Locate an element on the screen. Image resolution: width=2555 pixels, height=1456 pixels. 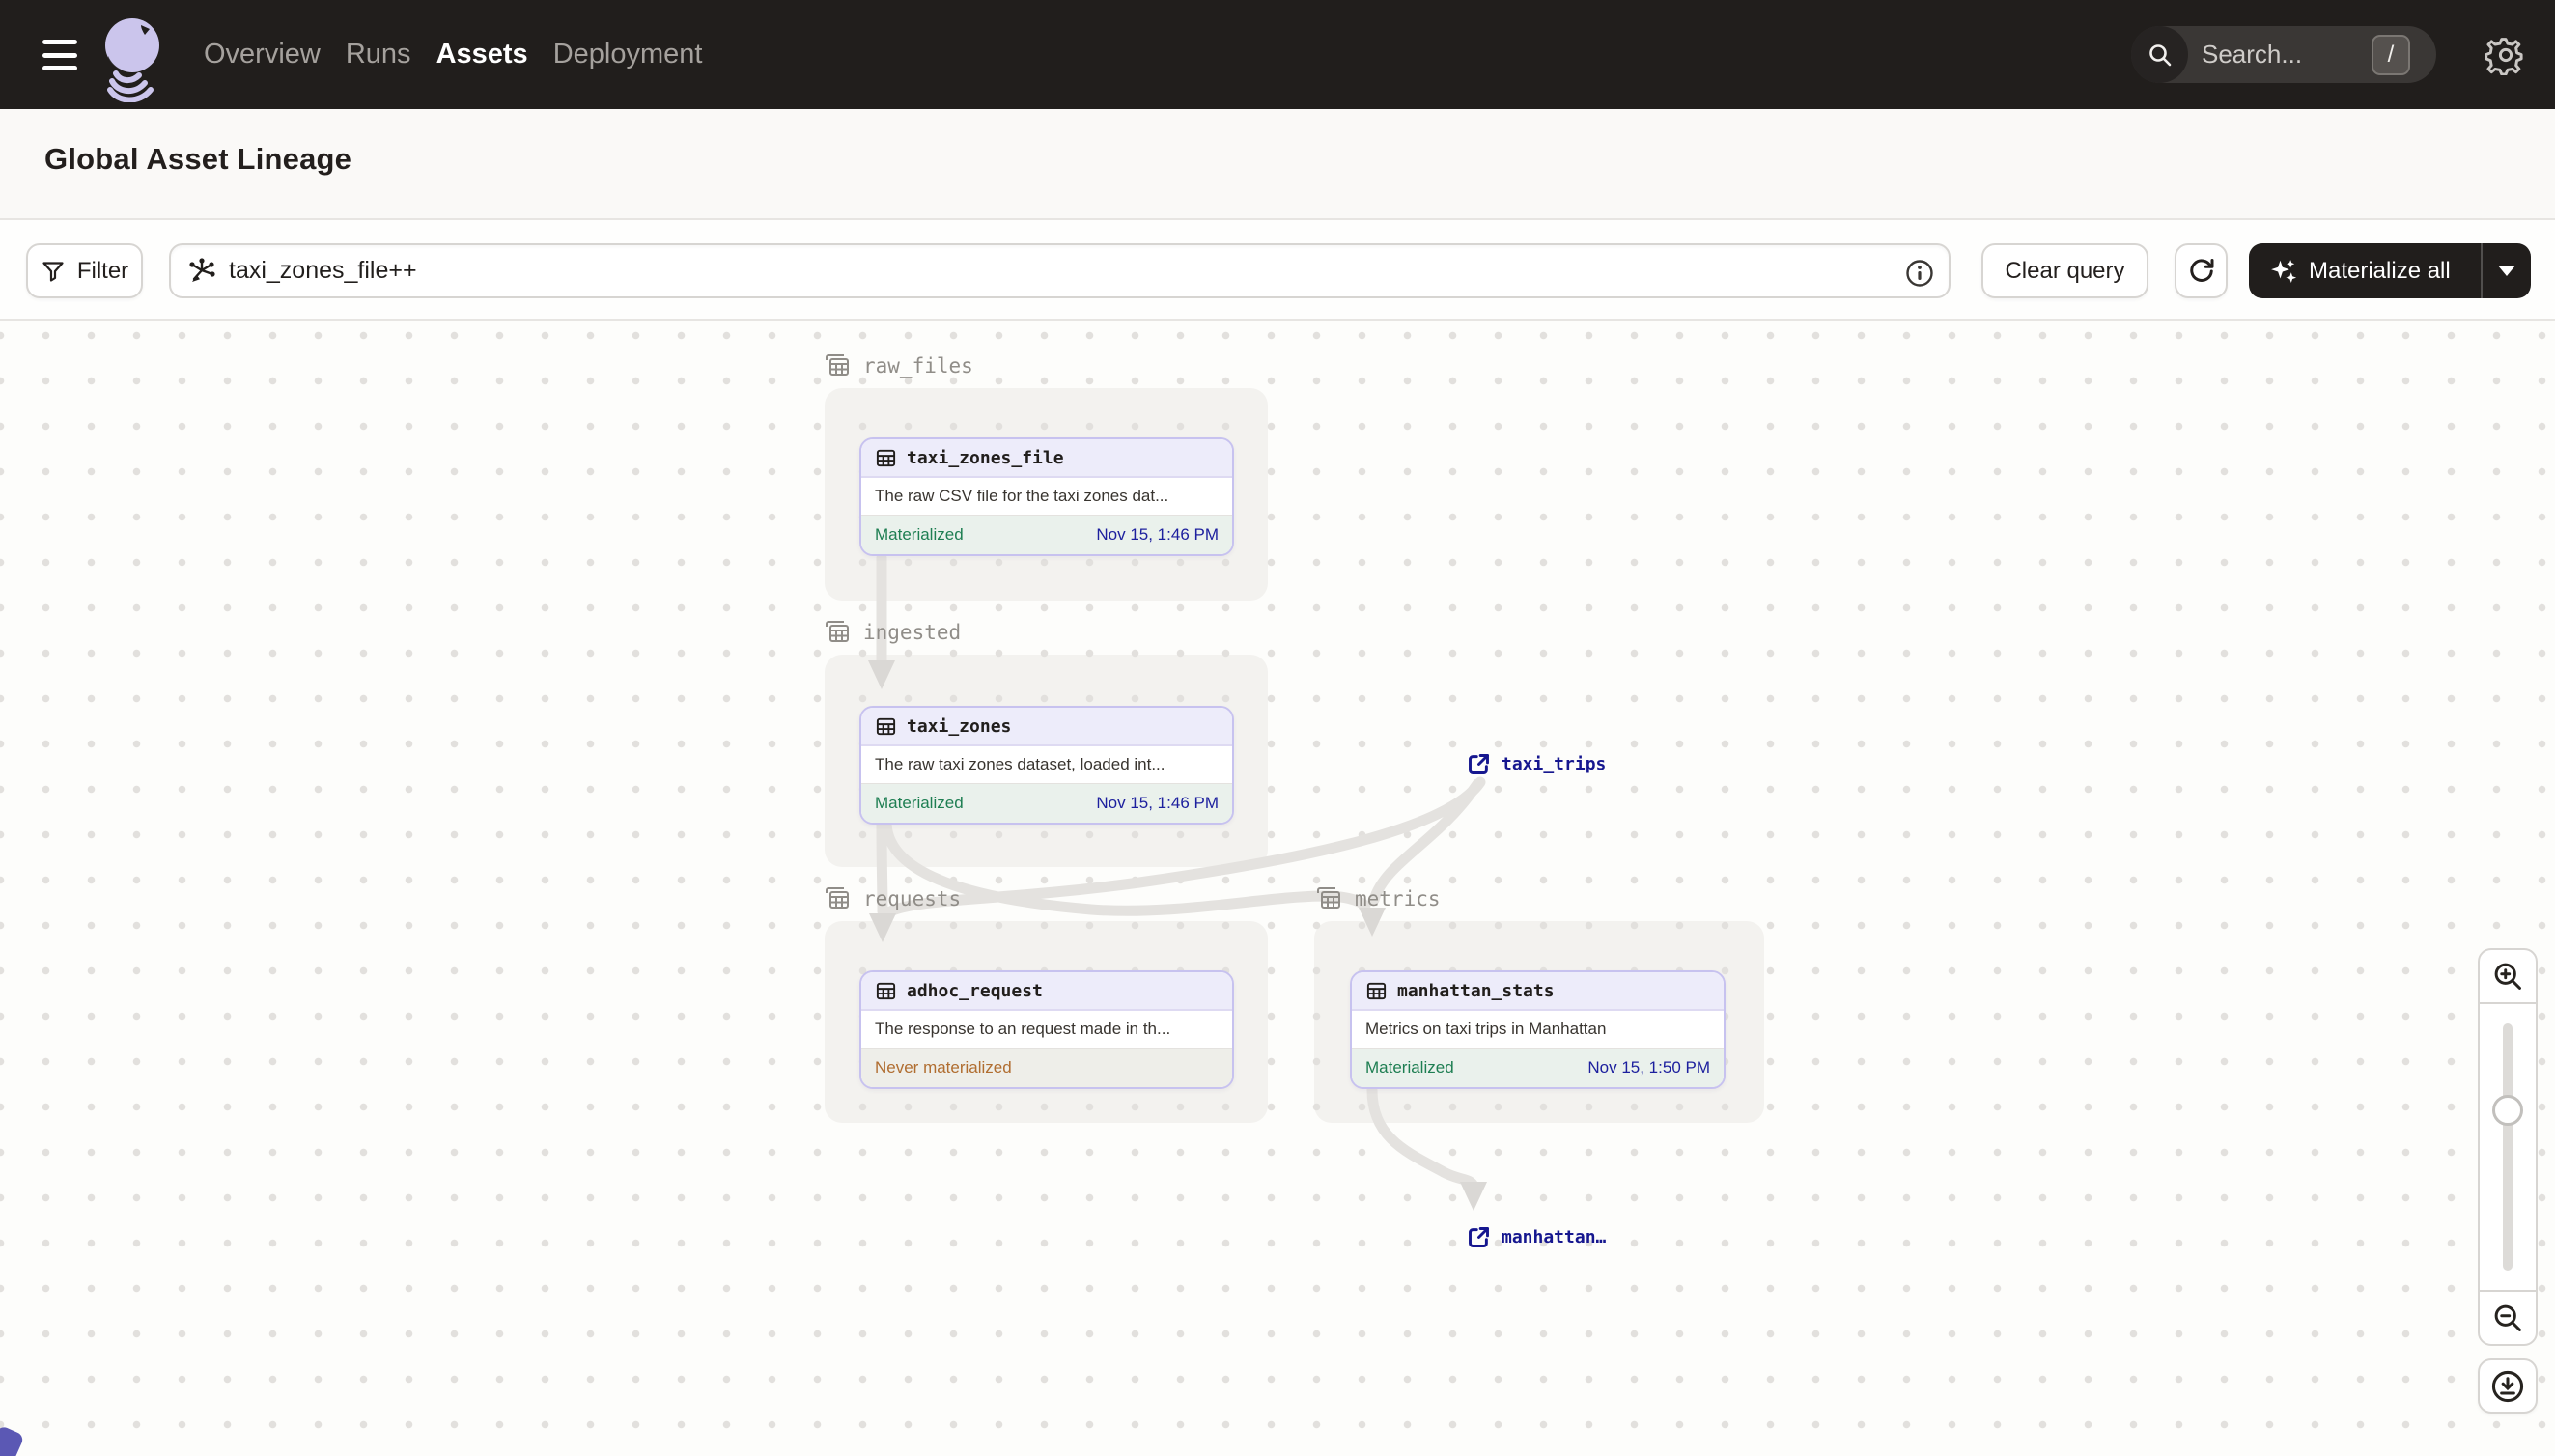
asset-name: taxi_zones is located at coordinates (959, 726).